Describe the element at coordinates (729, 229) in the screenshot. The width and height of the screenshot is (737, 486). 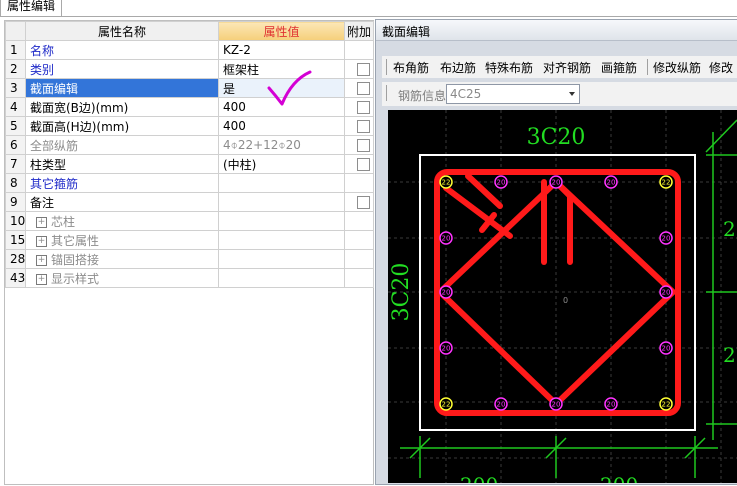
I see `dim-right-top: 2` at that location.